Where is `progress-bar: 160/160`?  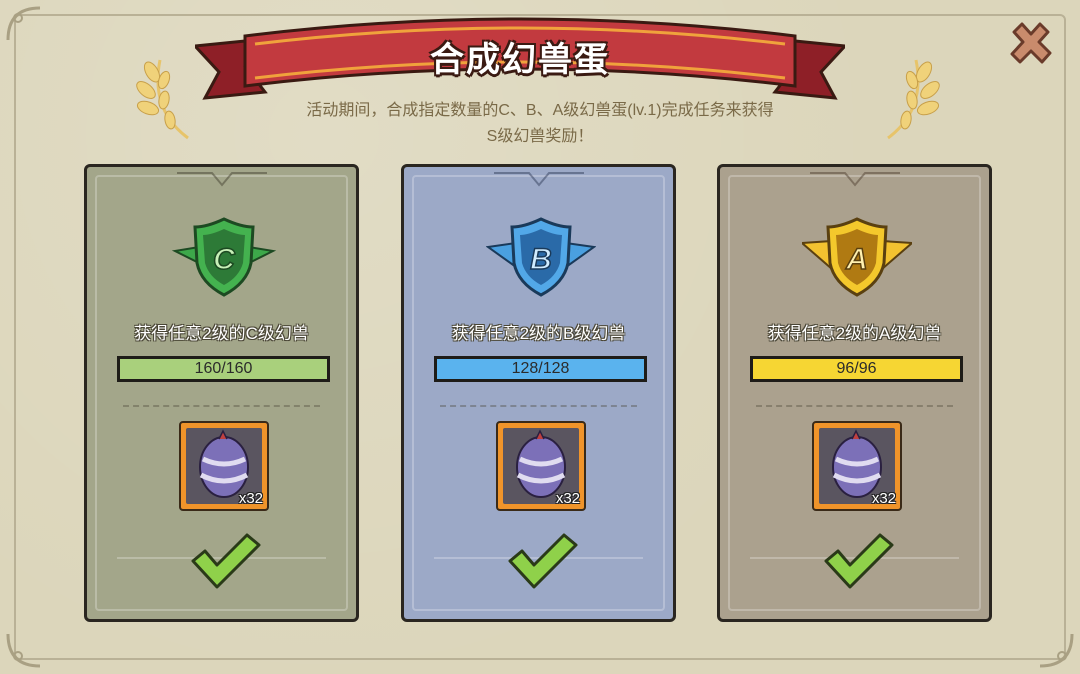
progress-bar: 160/160 is located at coordinates (223, 369).